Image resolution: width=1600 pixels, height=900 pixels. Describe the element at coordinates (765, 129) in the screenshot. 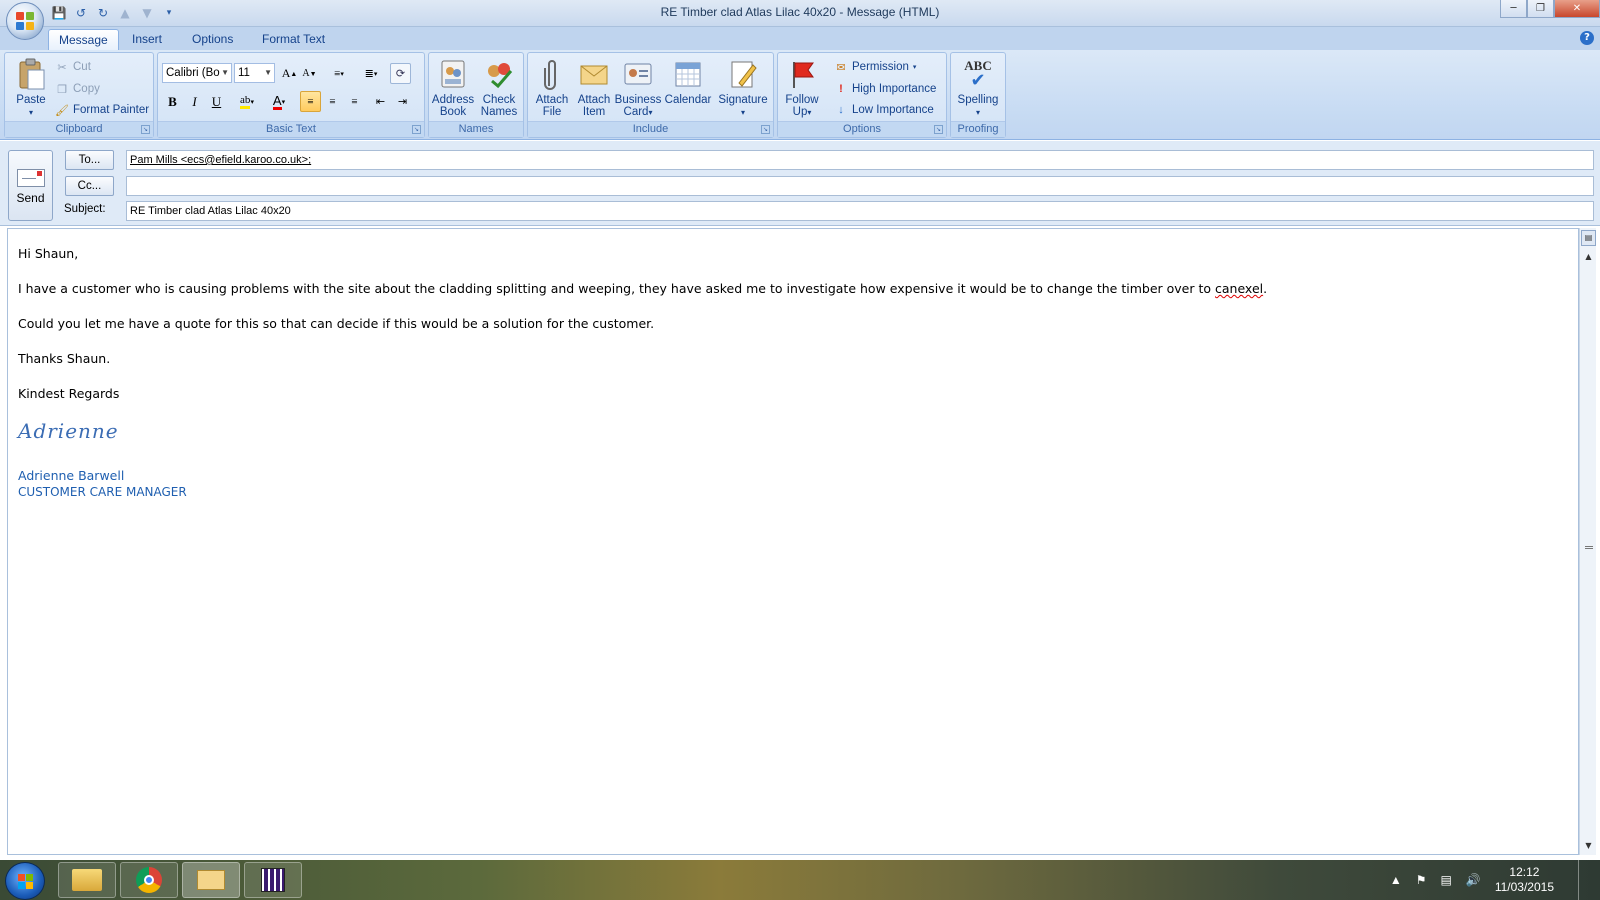

I see `include-dialog-launcher: ↘` at that location.